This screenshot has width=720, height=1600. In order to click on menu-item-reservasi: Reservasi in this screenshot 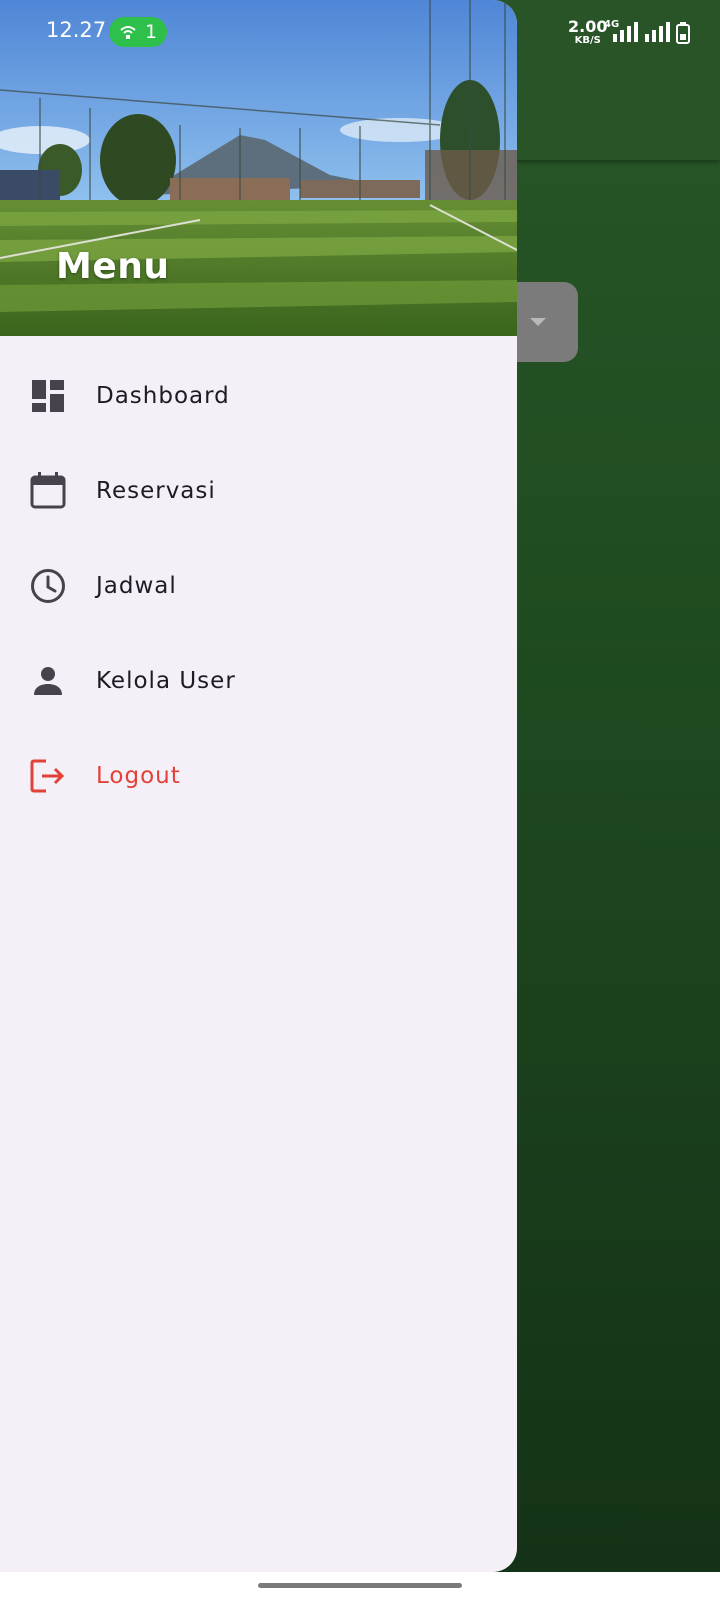, I will do `click(258, 491)`.